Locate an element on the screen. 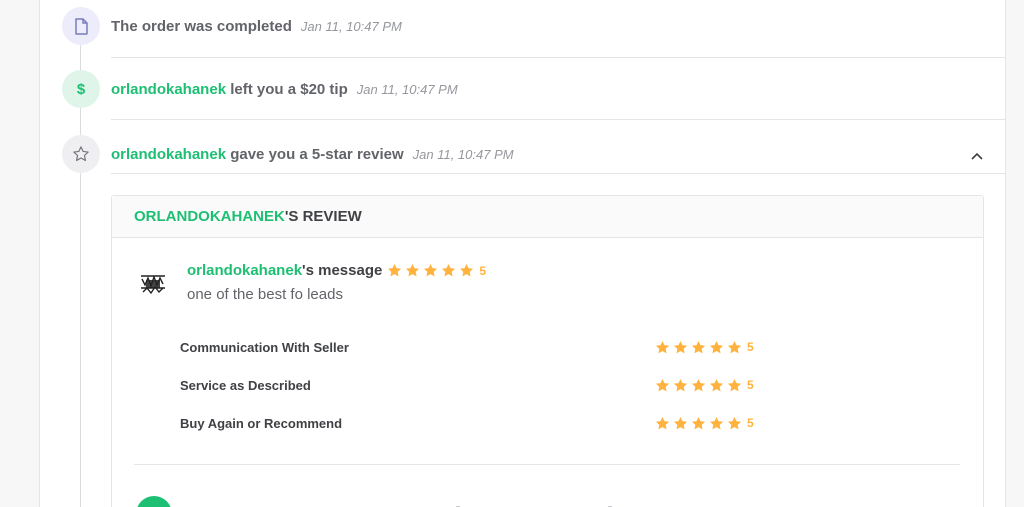  overall-score: 5 is located at coordinates (483, 270).